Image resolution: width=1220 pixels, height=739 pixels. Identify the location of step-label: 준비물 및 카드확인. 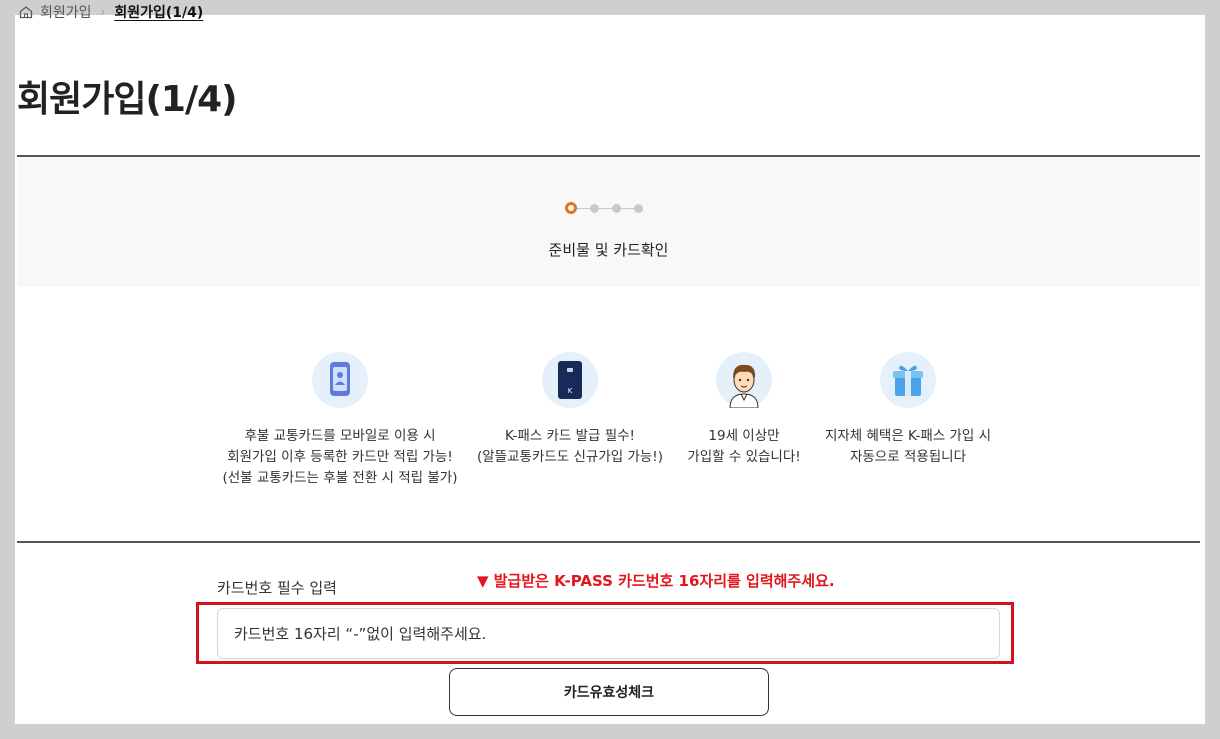
(608, 250).